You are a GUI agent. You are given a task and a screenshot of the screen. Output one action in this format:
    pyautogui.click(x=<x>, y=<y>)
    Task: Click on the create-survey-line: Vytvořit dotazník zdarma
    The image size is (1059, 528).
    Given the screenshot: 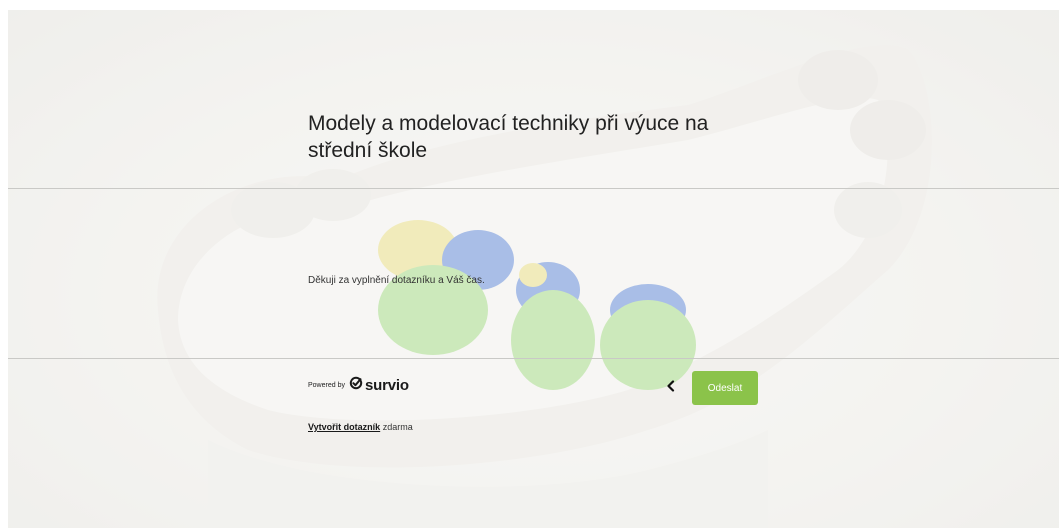 What is the action you would take?
    pyautogui.click(x=360, y=427)
    